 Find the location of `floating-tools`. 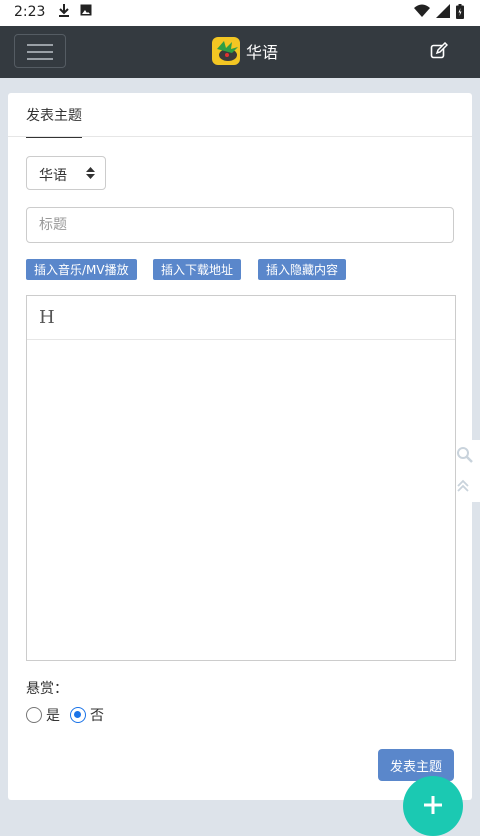

floating-tools is located at coordinates (468, 471).